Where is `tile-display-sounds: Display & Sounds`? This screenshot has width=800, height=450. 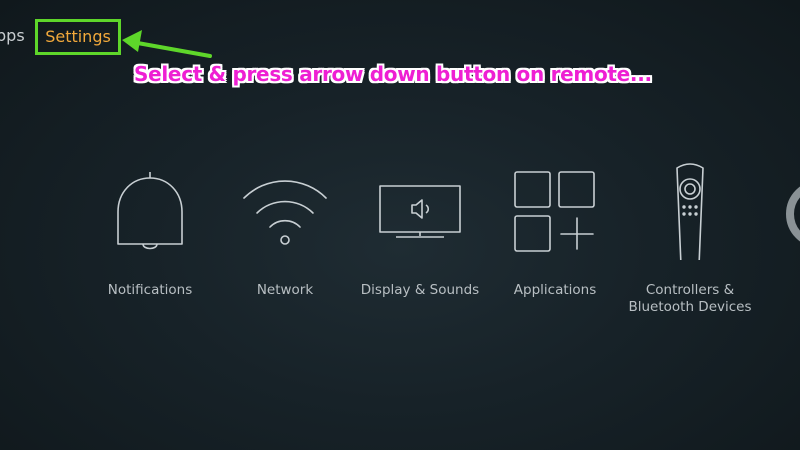
tile-display-sounds: Display & Sounds is located at coordinates (420, 240).